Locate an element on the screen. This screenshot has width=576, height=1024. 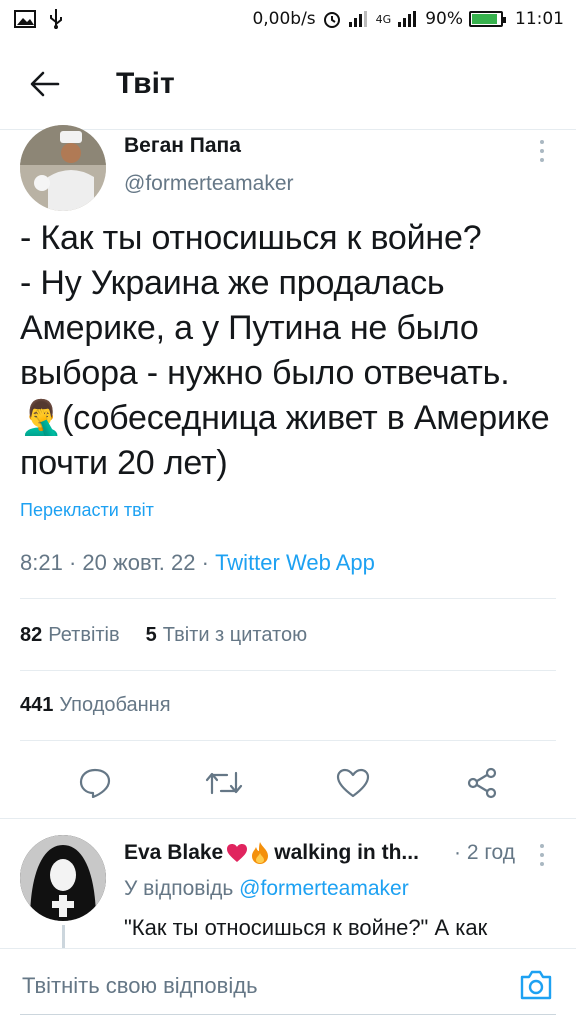
thread-line is located at coordinates (63, 936).